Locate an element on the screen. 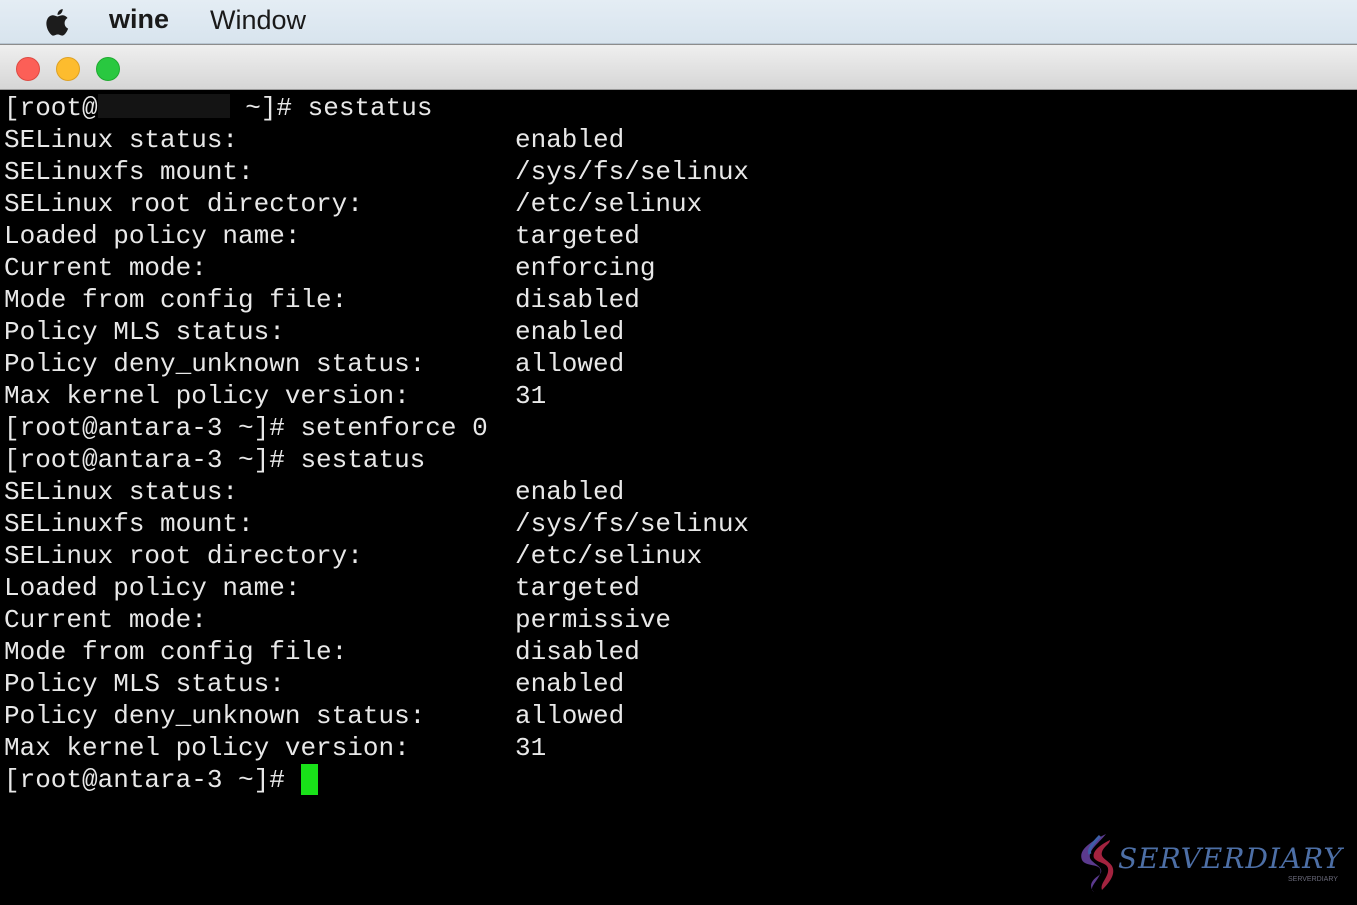  final-prompt-text: [root@antara-3 ~]# is located at coordinates (152, 780).